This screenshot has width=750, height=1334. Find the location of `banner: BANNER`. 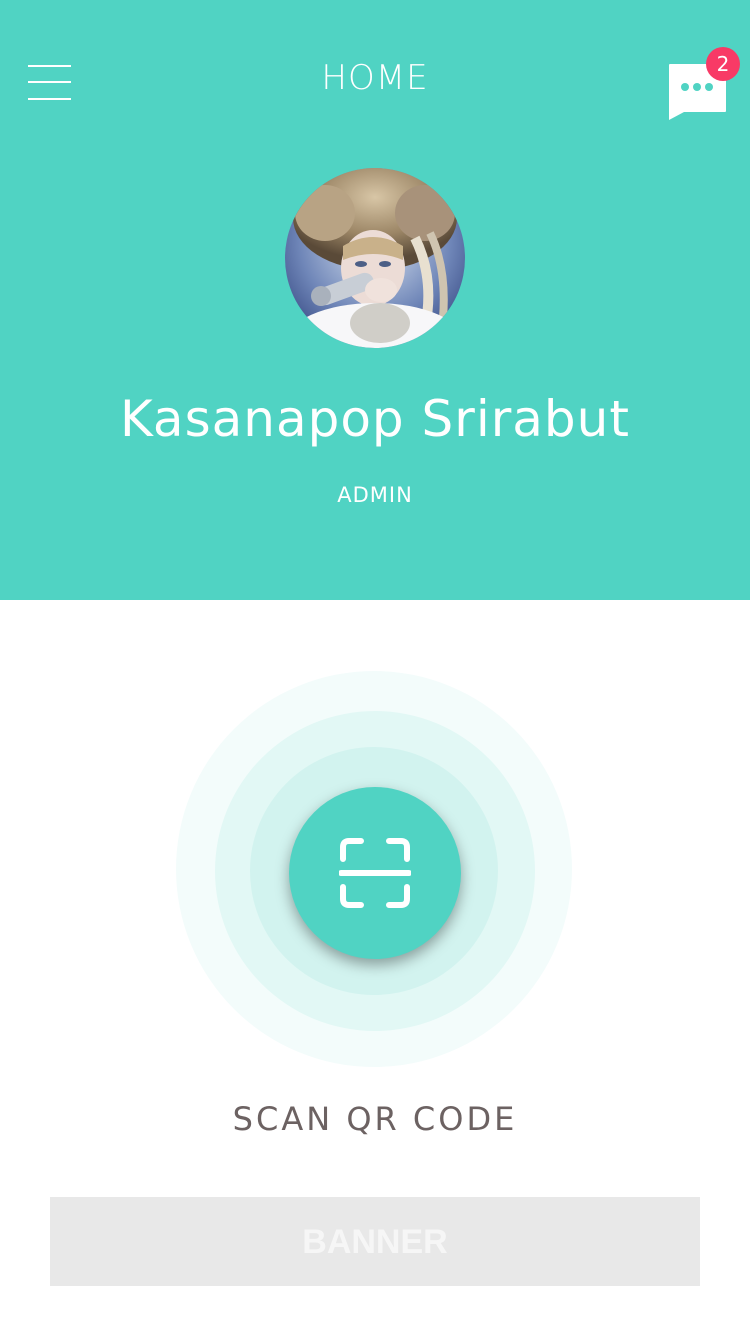

banner: BANNER is located at coordinates (375, 1241).